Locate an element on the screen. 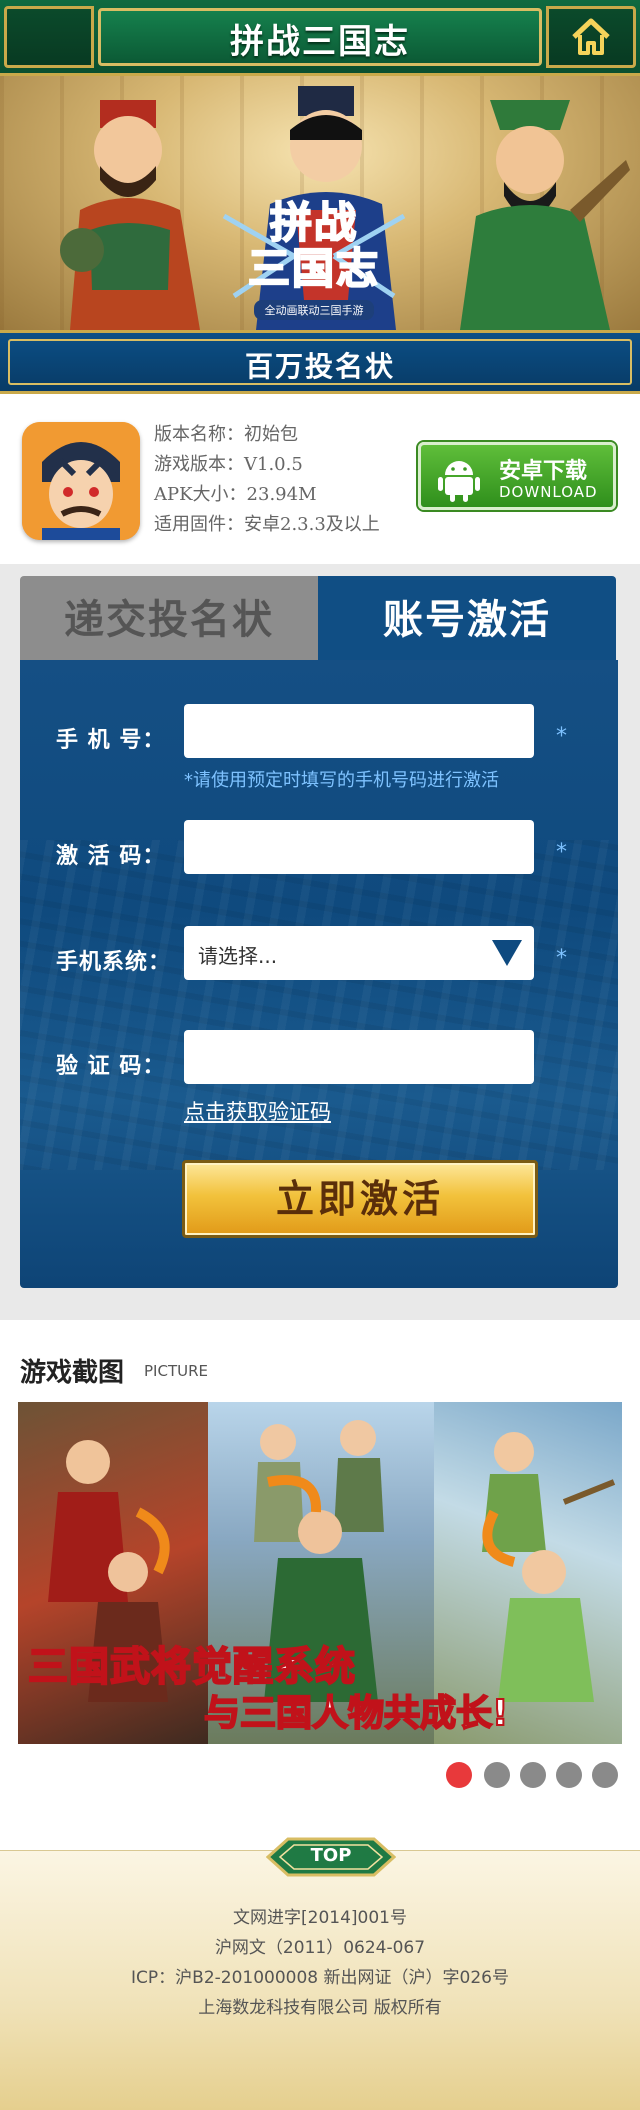  hero-character-right is located at coordinates (545, 215).